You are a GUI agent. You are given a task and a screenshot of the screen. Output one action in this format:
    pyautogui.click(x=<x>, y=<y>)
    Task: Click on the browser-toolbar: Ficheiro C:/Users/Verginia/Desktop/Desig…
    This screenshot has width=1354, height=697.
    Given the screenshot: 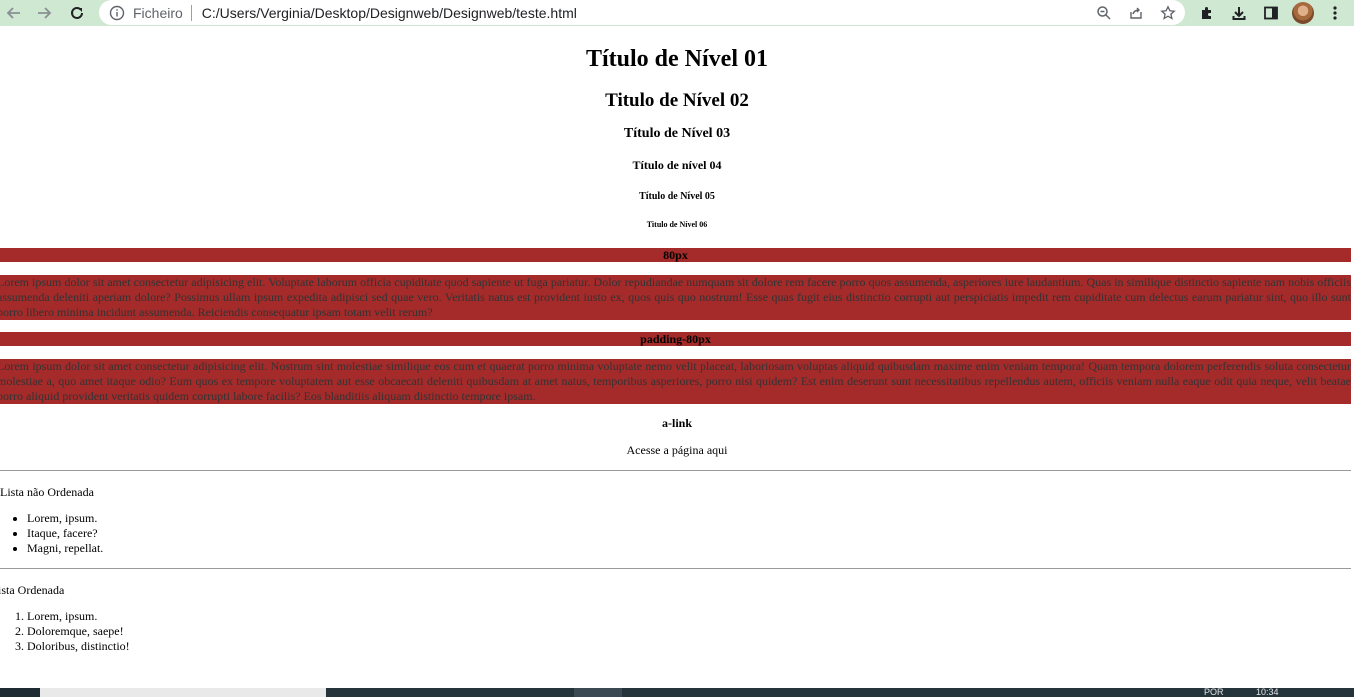 What is the action you would take?
    pyautogui.click(x=677, y=13)
    